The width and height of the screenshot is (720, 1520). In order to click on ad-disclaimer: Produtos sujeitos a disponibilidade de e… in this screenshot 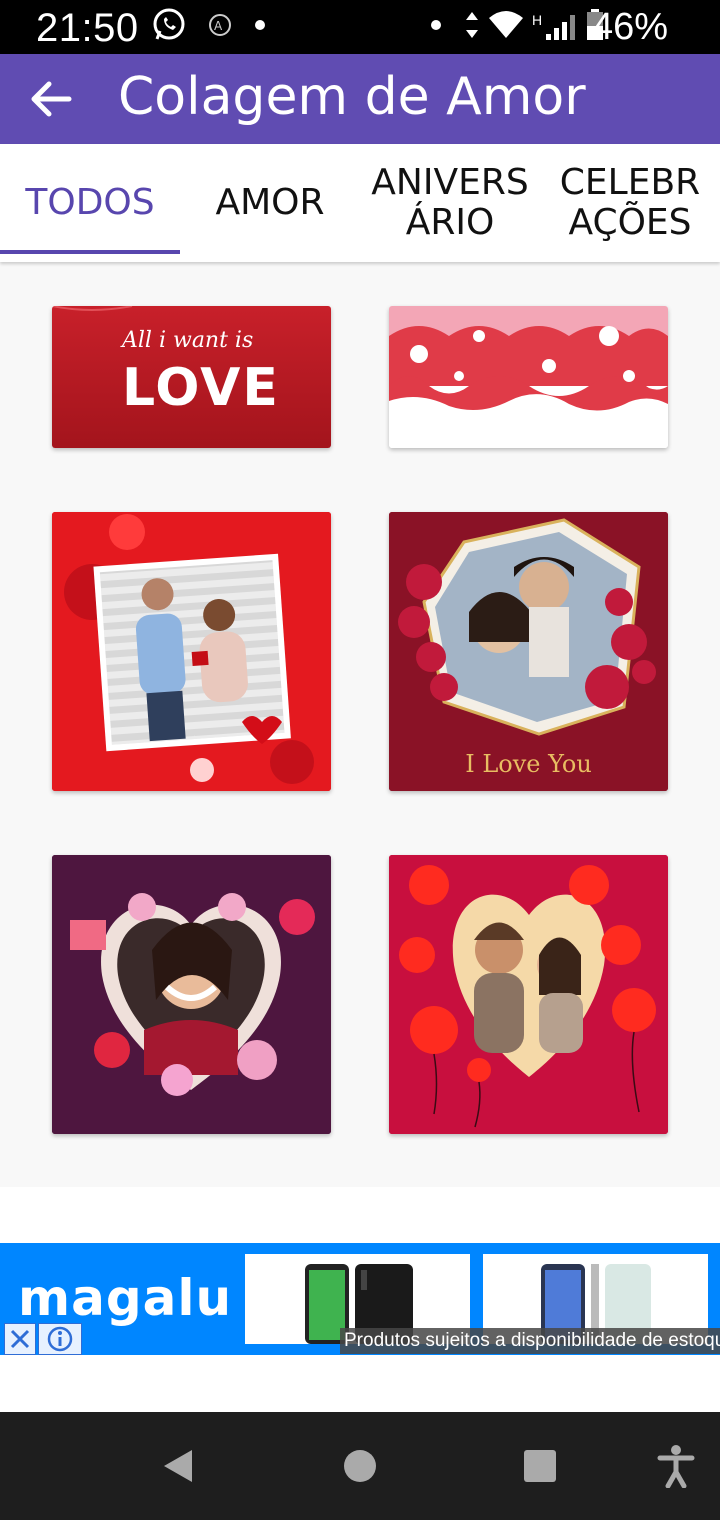, I will do `click(530, 1341)`.